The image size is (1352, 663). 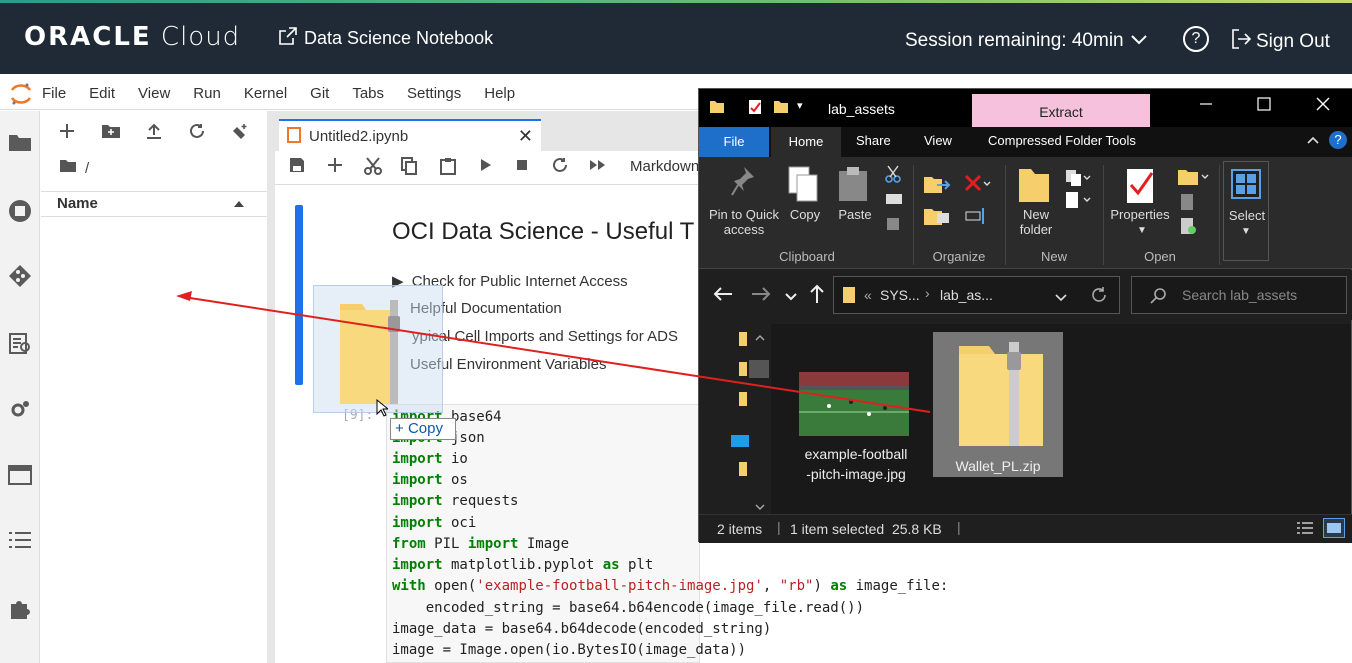 I want to click on delete-icon, so click(x=977, y=186).